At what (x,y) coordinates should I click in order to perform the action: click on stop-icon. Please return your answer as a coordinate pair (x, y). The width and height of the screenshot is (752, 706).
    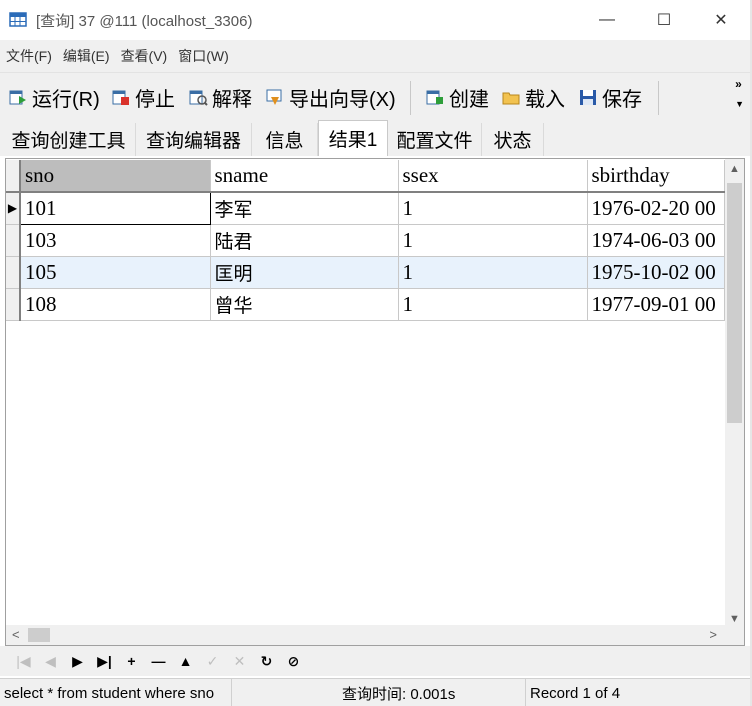
    Looking at the image, I should click on (120, 97).